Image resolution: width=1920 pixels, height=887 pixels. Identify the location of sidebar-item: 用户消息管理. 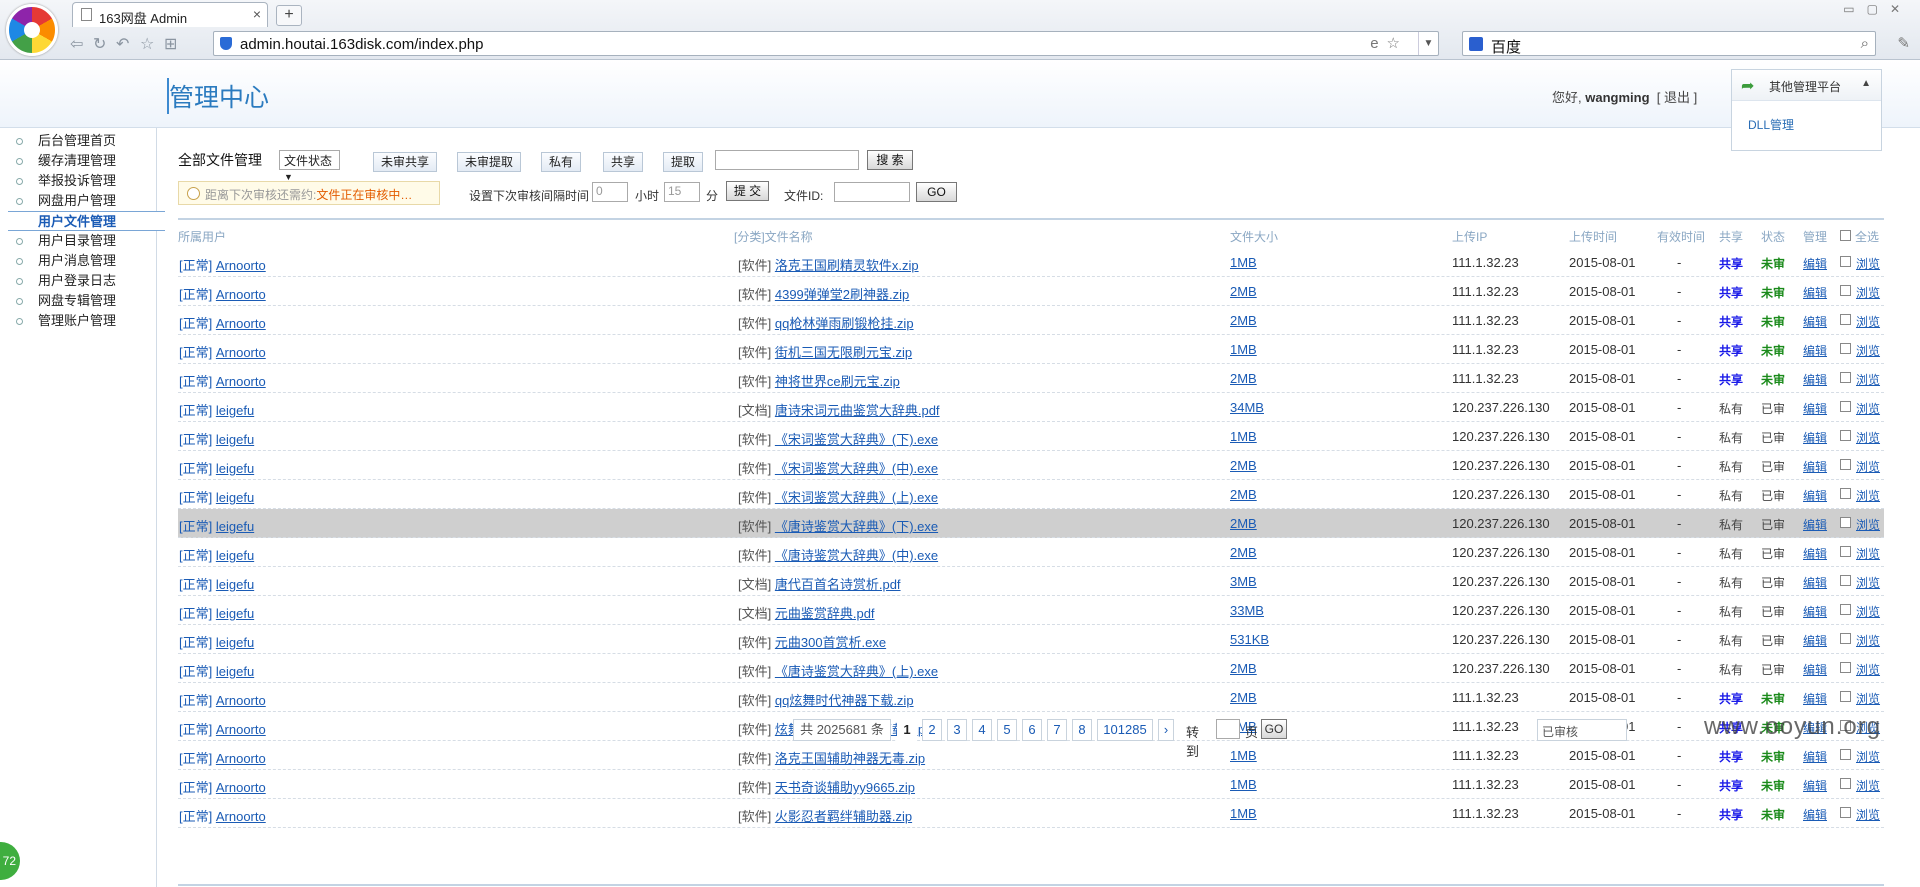
(78, 261).